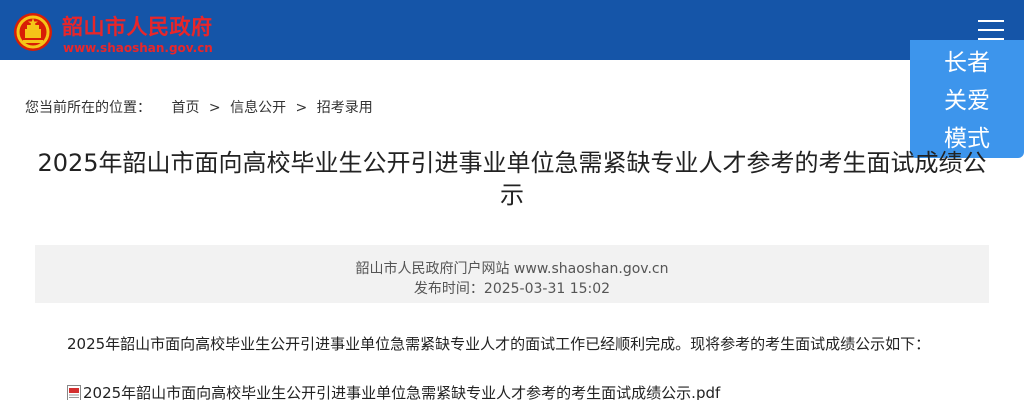  Describe the element at coordinates (88, 108) in the screenshot. I see `breadcrumb-label: 您当前所在的位置：` at that location.